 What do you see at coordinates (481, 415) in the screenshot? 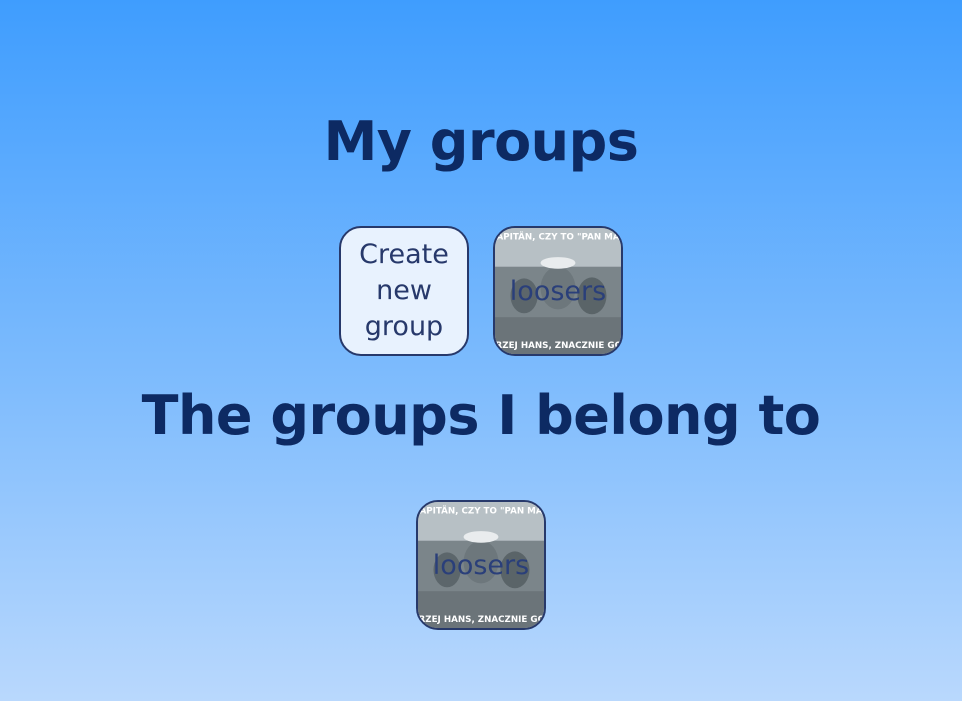
I see `belong-groups-heading: The groups I belong to` at bounding box center [481, 415].